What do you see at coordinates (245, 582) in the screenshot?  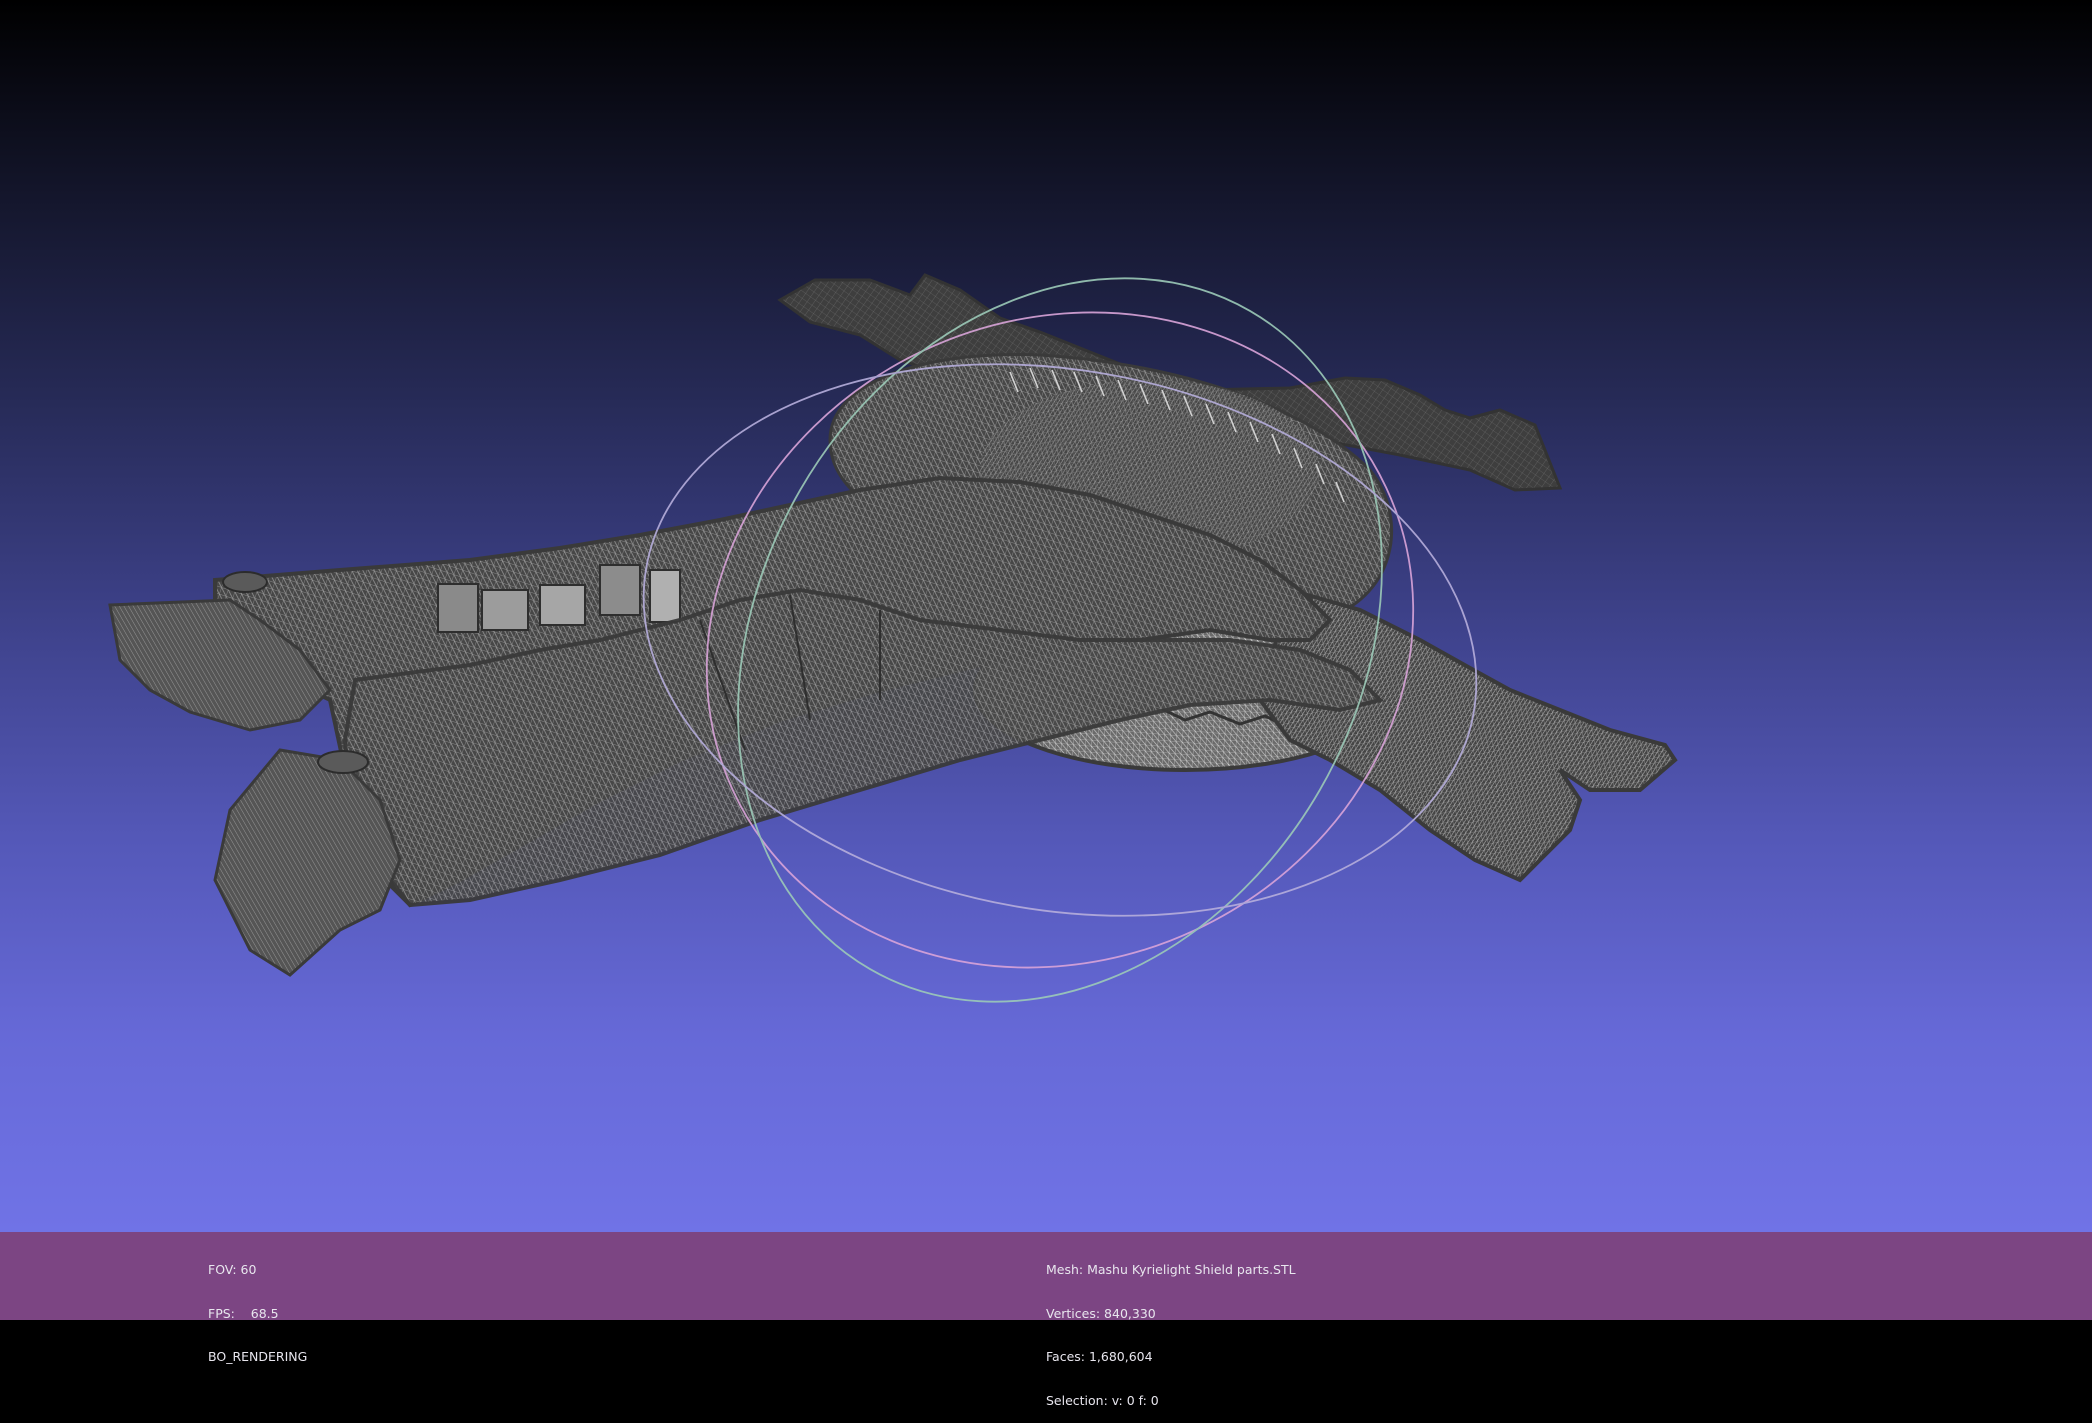 I see `mesh-post-upper` at bounding box center [245, 582].